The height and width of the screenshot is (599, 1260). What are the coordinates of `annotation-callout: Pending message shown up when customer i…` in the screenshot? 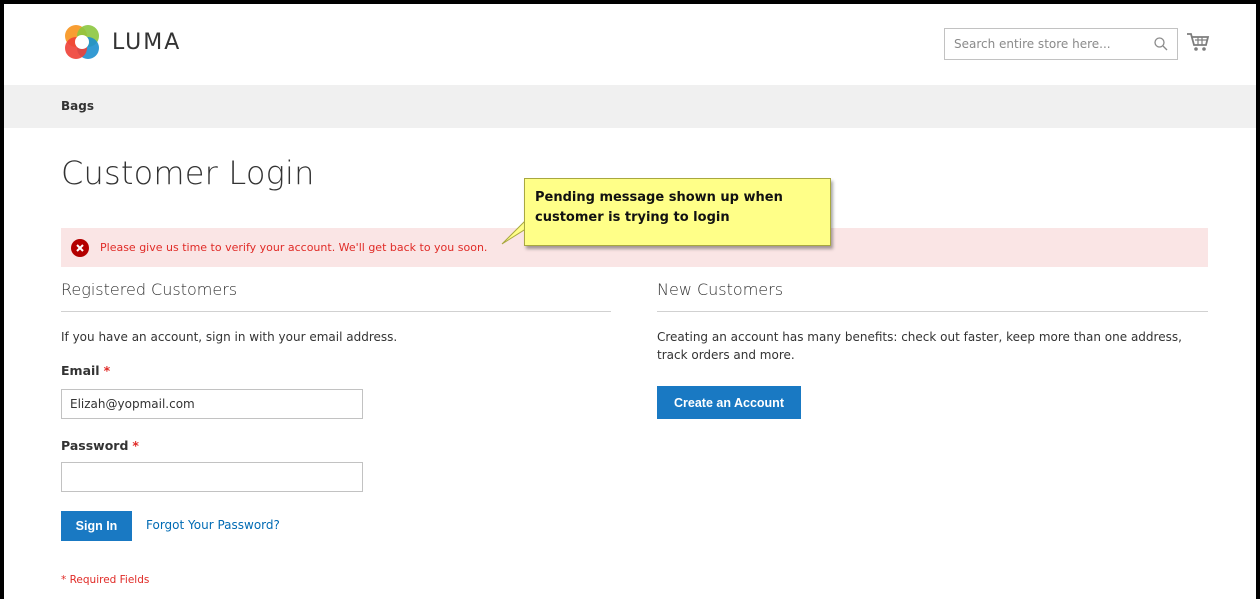 It's located at (677, 212).